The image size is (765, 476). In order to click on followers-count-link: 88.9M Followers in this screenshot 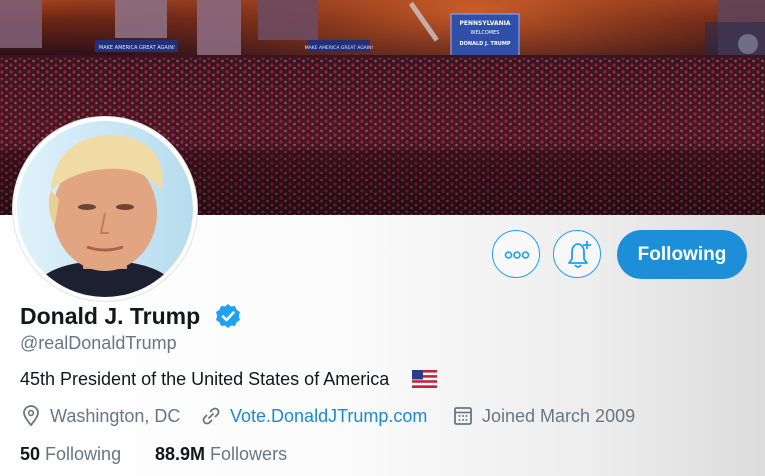, I will do `click(221, 454)`.